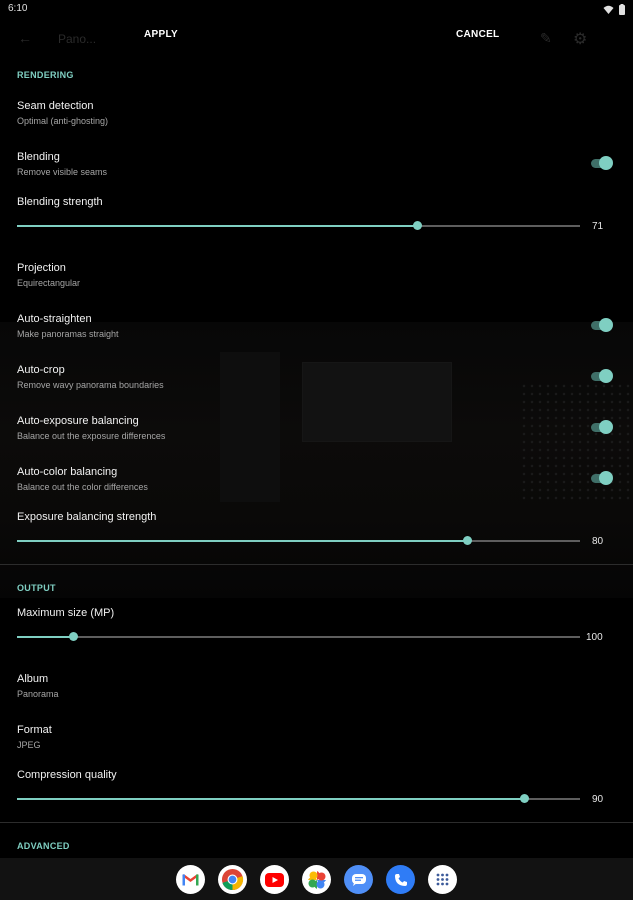 The width and height of the screenshot is (633, 900). What do you see at coordinates (298, 541) in the screenshot?
I see `exposure-strength-slider` at bounding box center [298, 541].